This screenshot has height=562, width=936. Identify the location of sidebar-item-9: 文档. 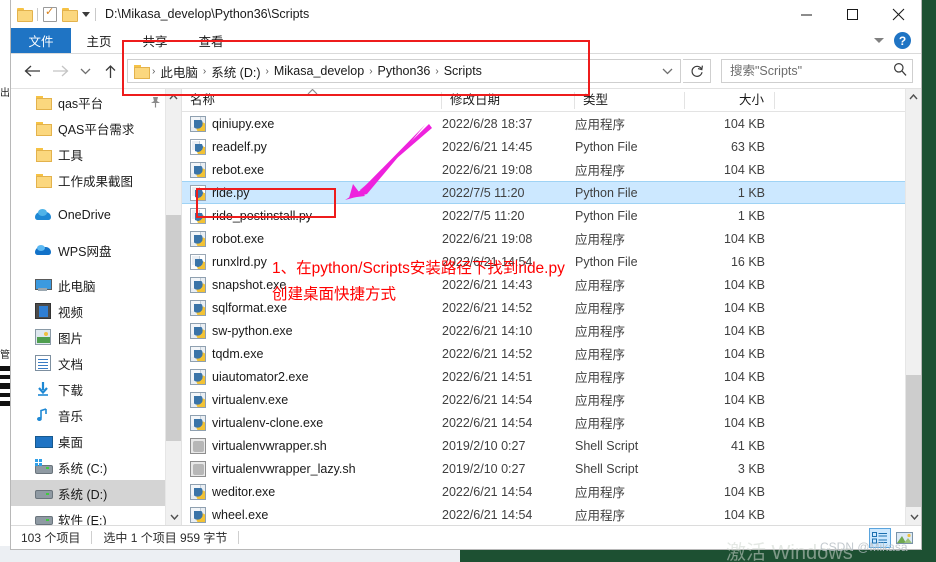
(96, 363).